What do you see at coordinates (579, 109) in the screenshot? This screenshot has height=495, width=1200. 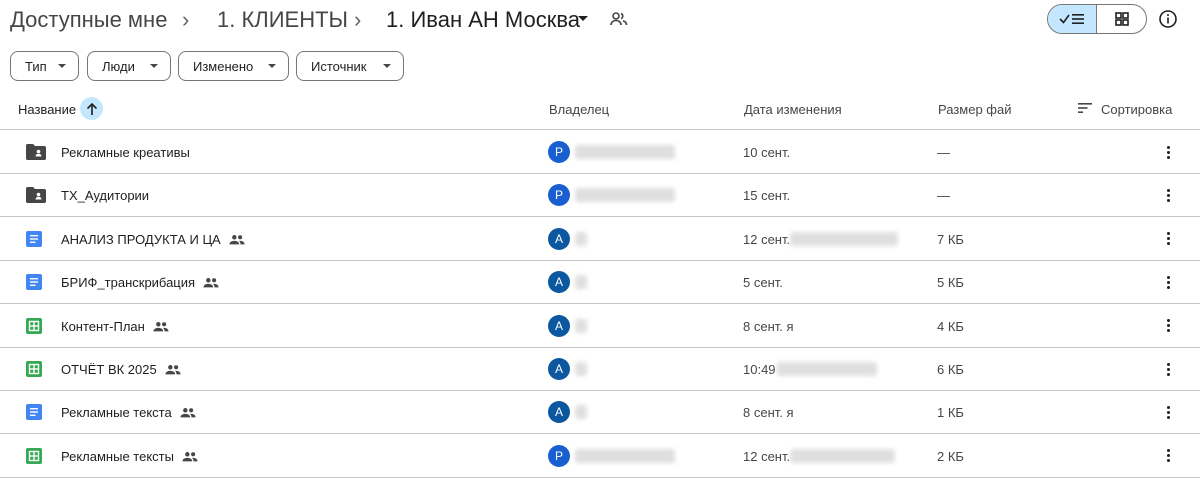 I see `column-owner: Владелец` at bounding box center [579, 109].